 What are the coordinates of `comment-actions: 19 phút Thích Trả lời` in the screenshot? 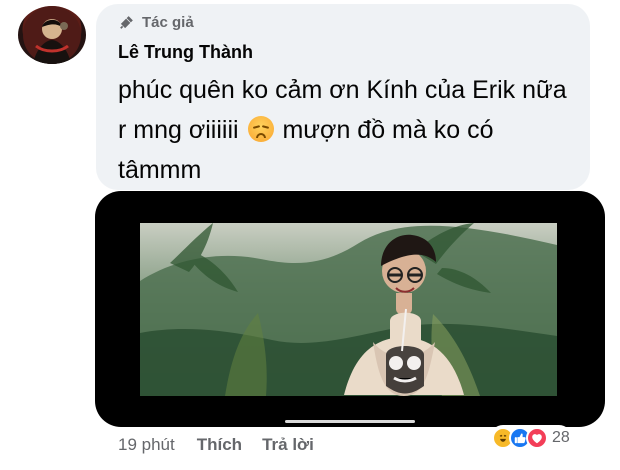 It's located at (226, 445).